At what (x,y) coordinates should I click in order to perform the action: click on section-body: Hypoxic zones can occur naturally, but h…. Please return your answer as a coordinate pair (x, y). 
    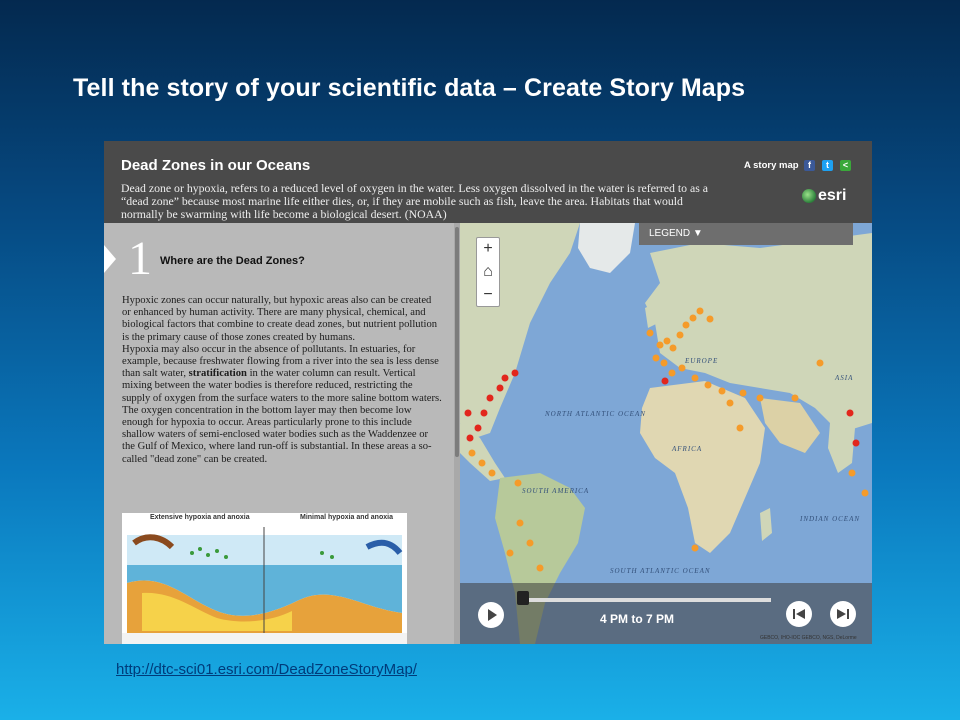
    Looking at the image, I should click on (282, 380).